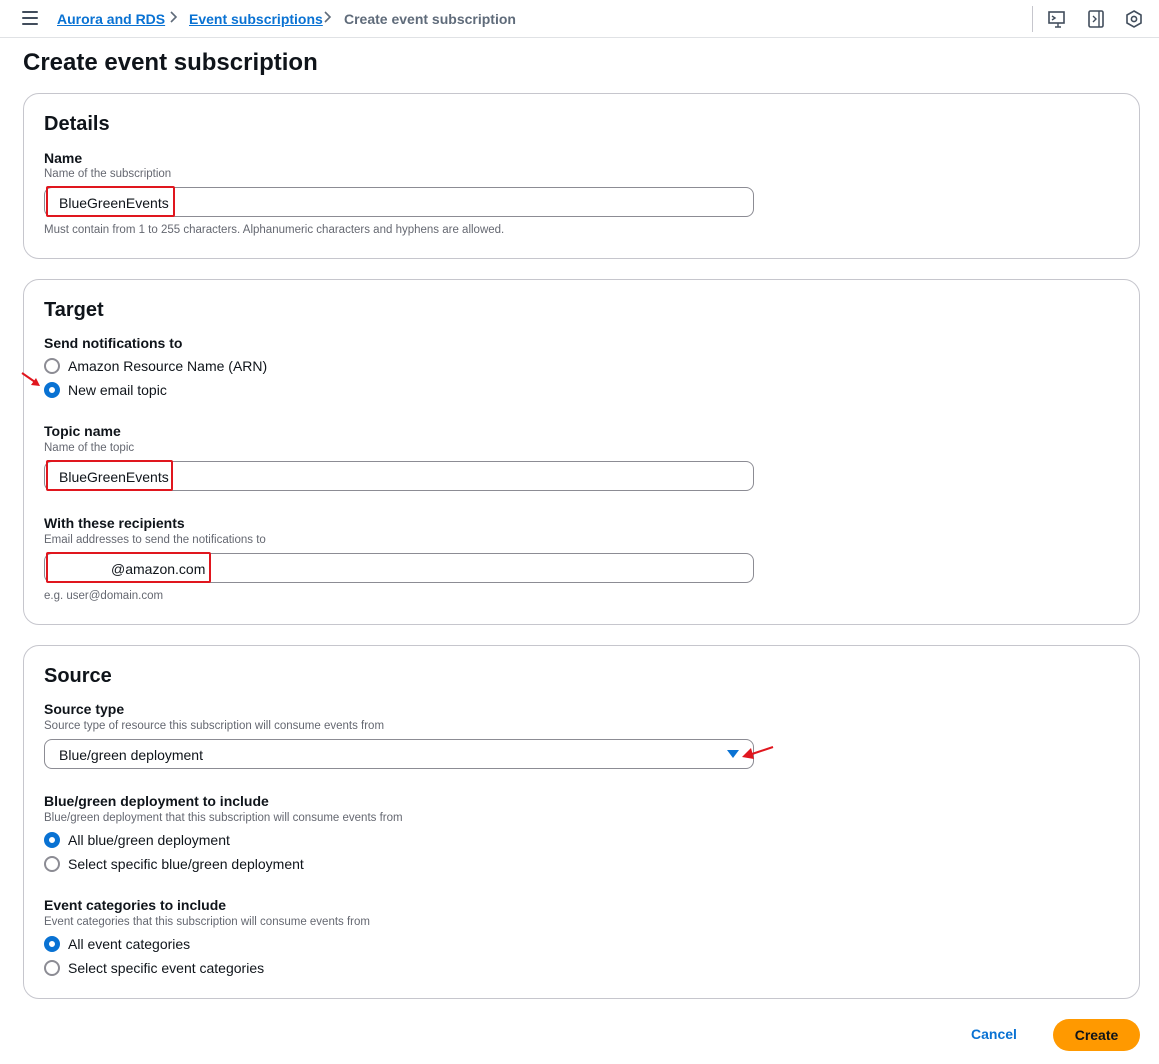  I want to click on radio-arn: Amazon Resource Name (ARN), so click(155, 366).